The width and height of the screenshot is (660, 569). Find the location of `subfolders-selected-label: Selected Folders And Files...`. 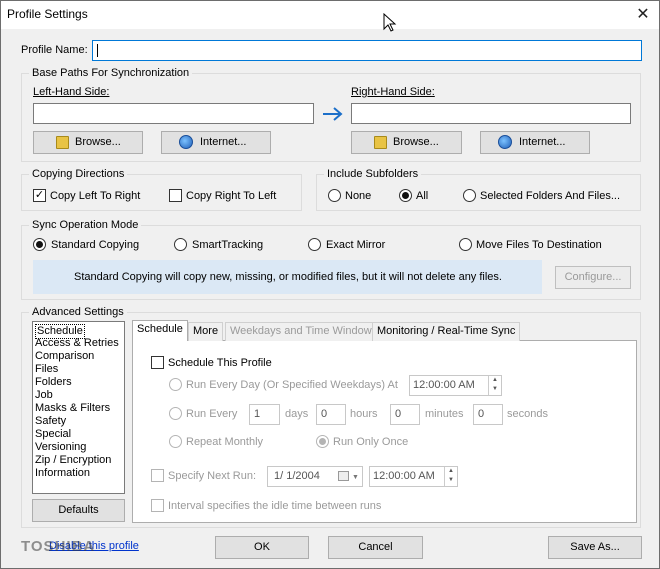

subfolders-selected-label: Selected Folders And Files... is located at coordinates (550, 196).